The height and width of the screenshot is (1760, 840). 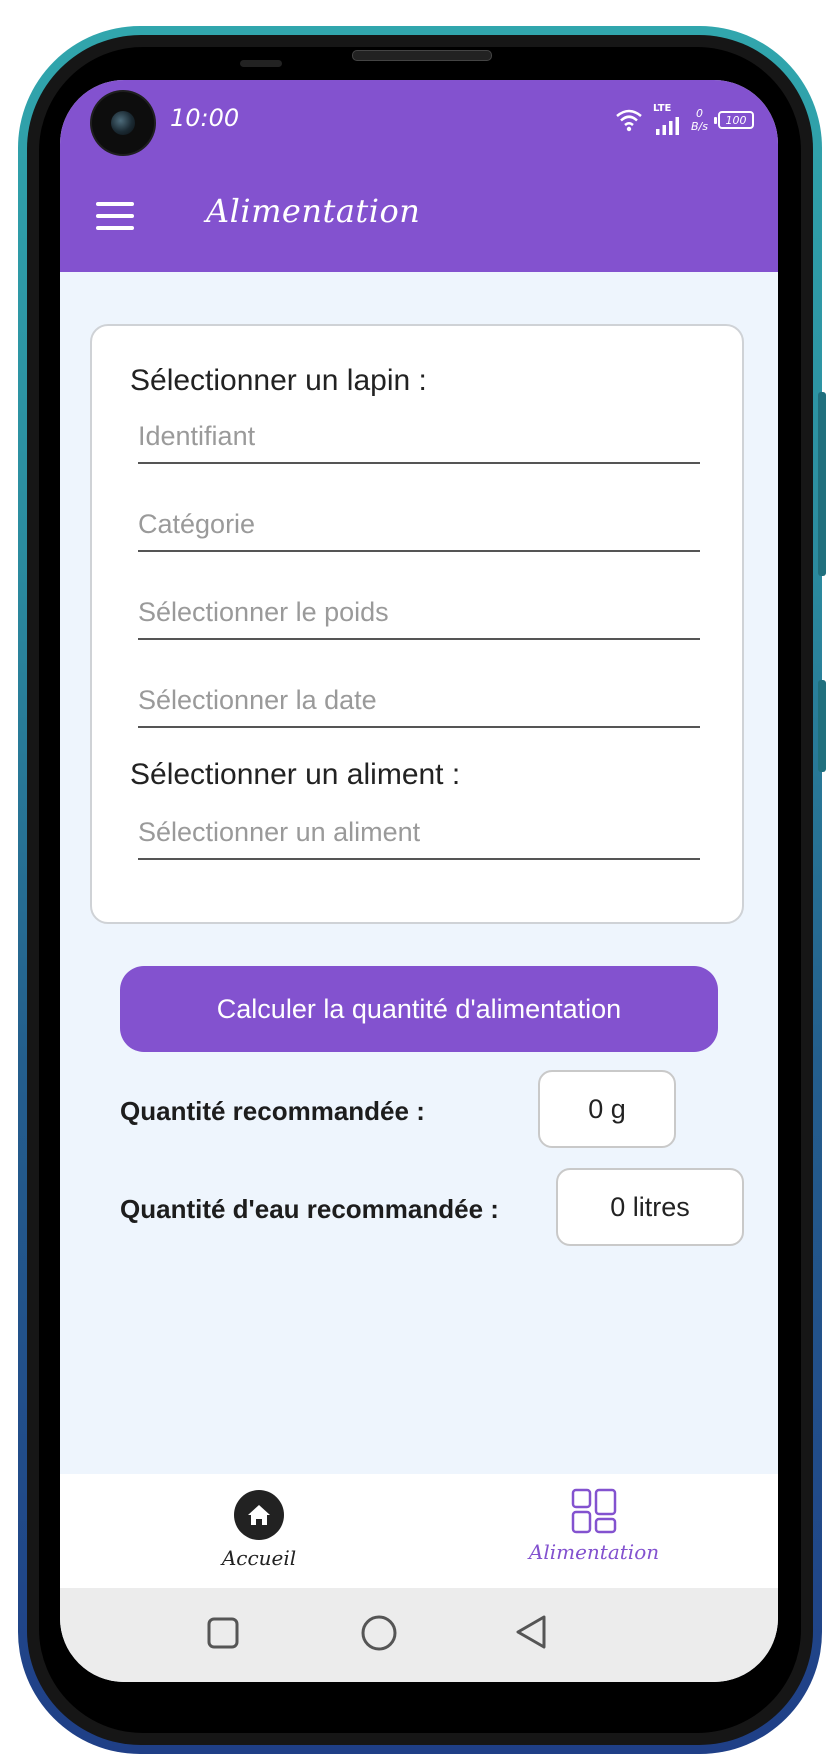 I want to click on battery-icon: 100, so click(x=734, y=120).